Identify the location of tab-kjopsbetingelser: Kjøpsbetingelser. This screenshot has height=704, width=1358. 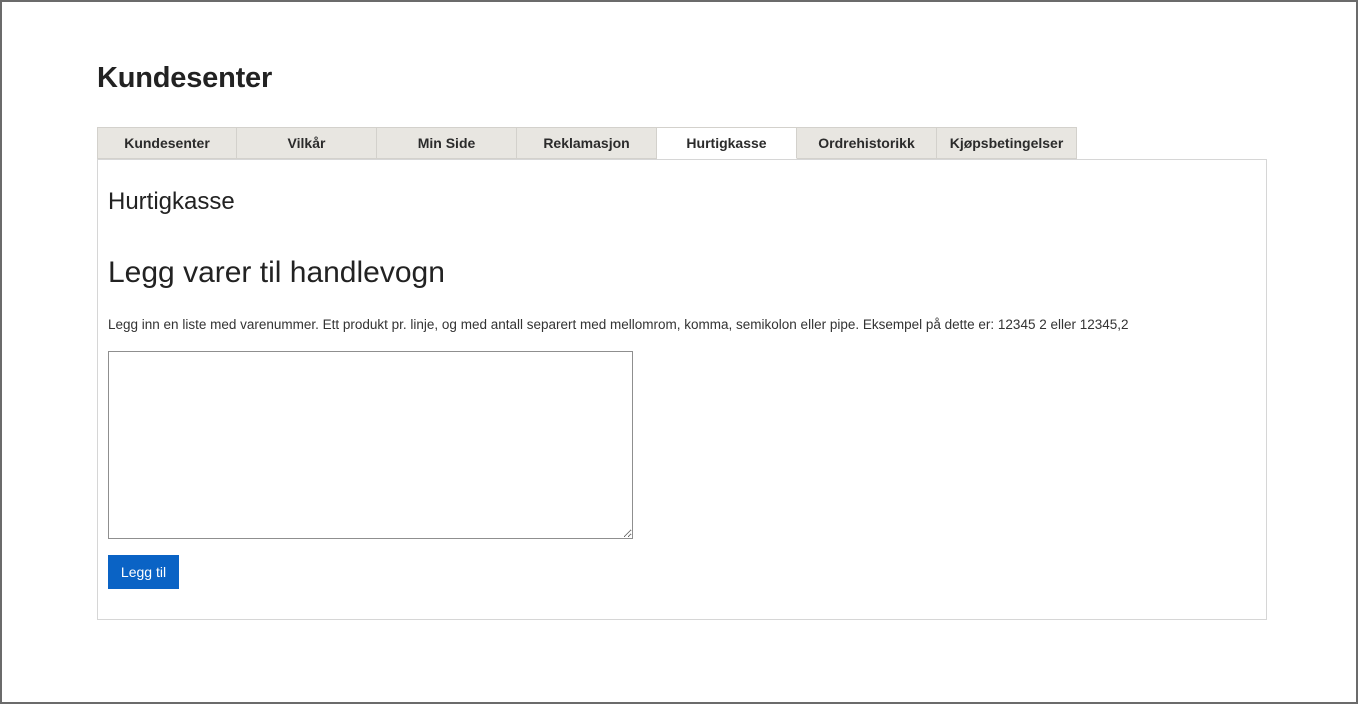
(1007, 143).